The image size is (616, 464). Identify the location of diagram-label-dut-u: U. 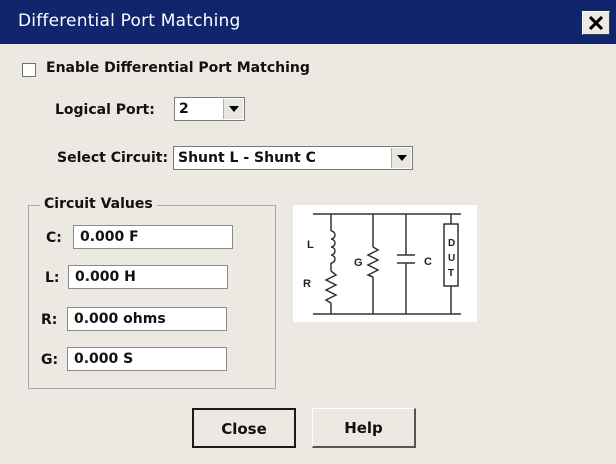
(451, 258).